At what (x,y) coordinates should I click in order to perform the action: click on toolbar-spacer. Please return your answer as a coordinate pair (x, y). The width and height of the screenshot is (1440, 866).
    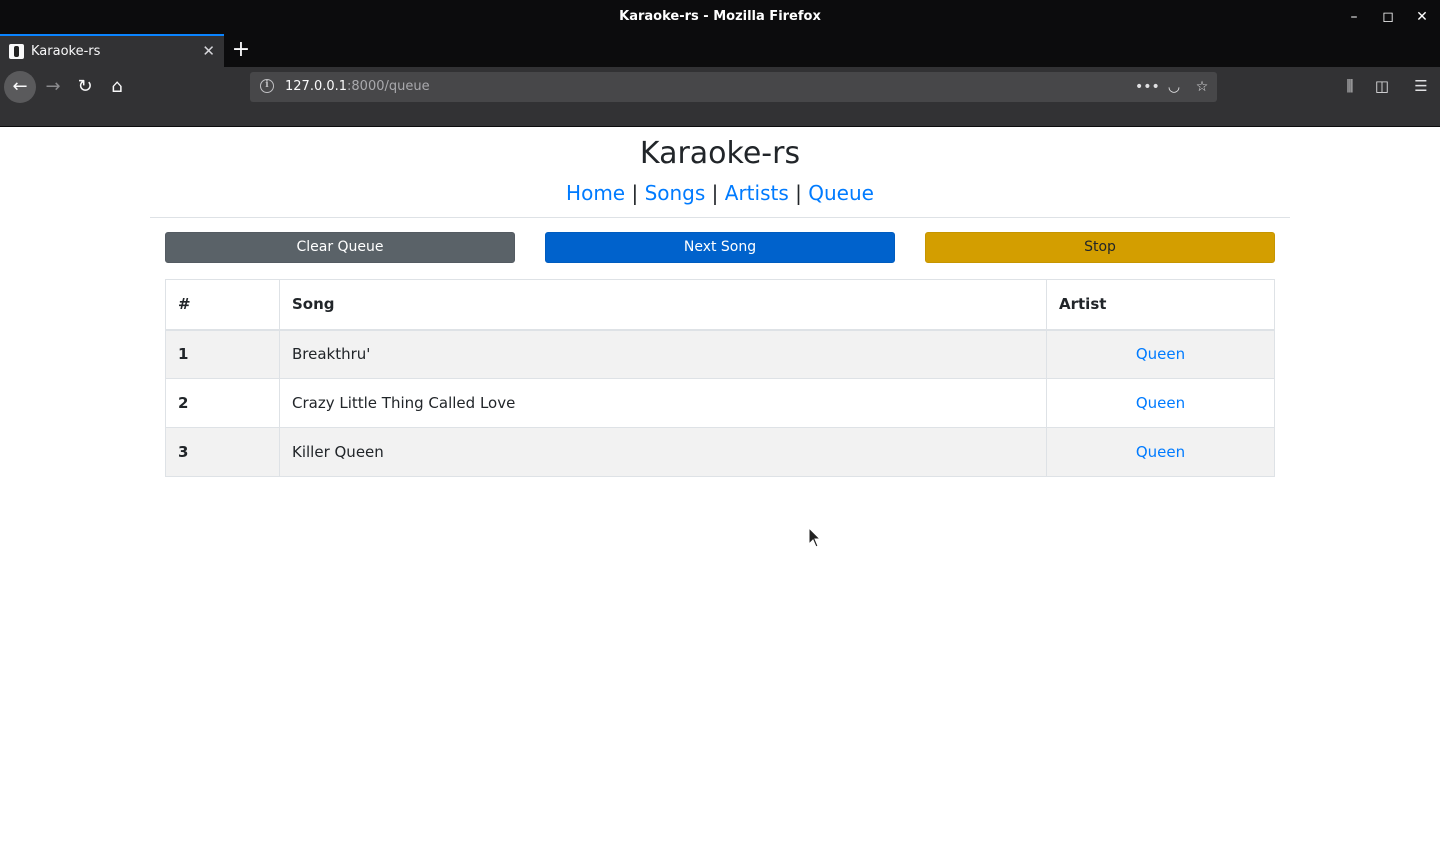
    Looking at the image, I should click on (720, 117).